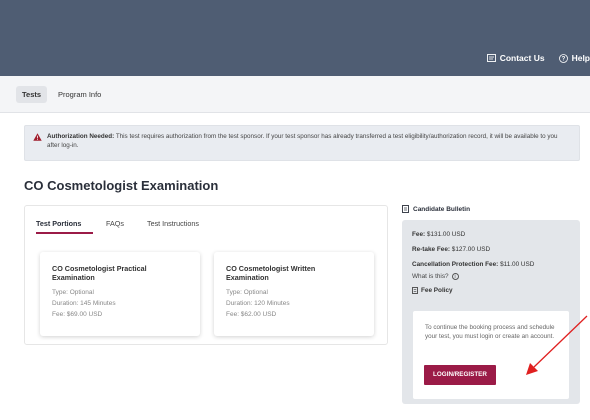 The height and width of the screenshot is (420, 590). I want to click on cancellation-fee-label: Cancellation Protection Fee:, so click(455, 264).